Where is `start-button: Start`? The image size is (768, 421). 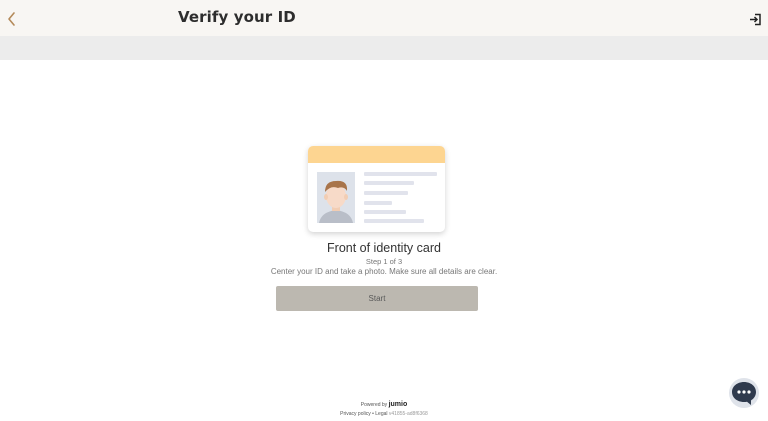 start-button: Start is located at coordinates (377, 298).